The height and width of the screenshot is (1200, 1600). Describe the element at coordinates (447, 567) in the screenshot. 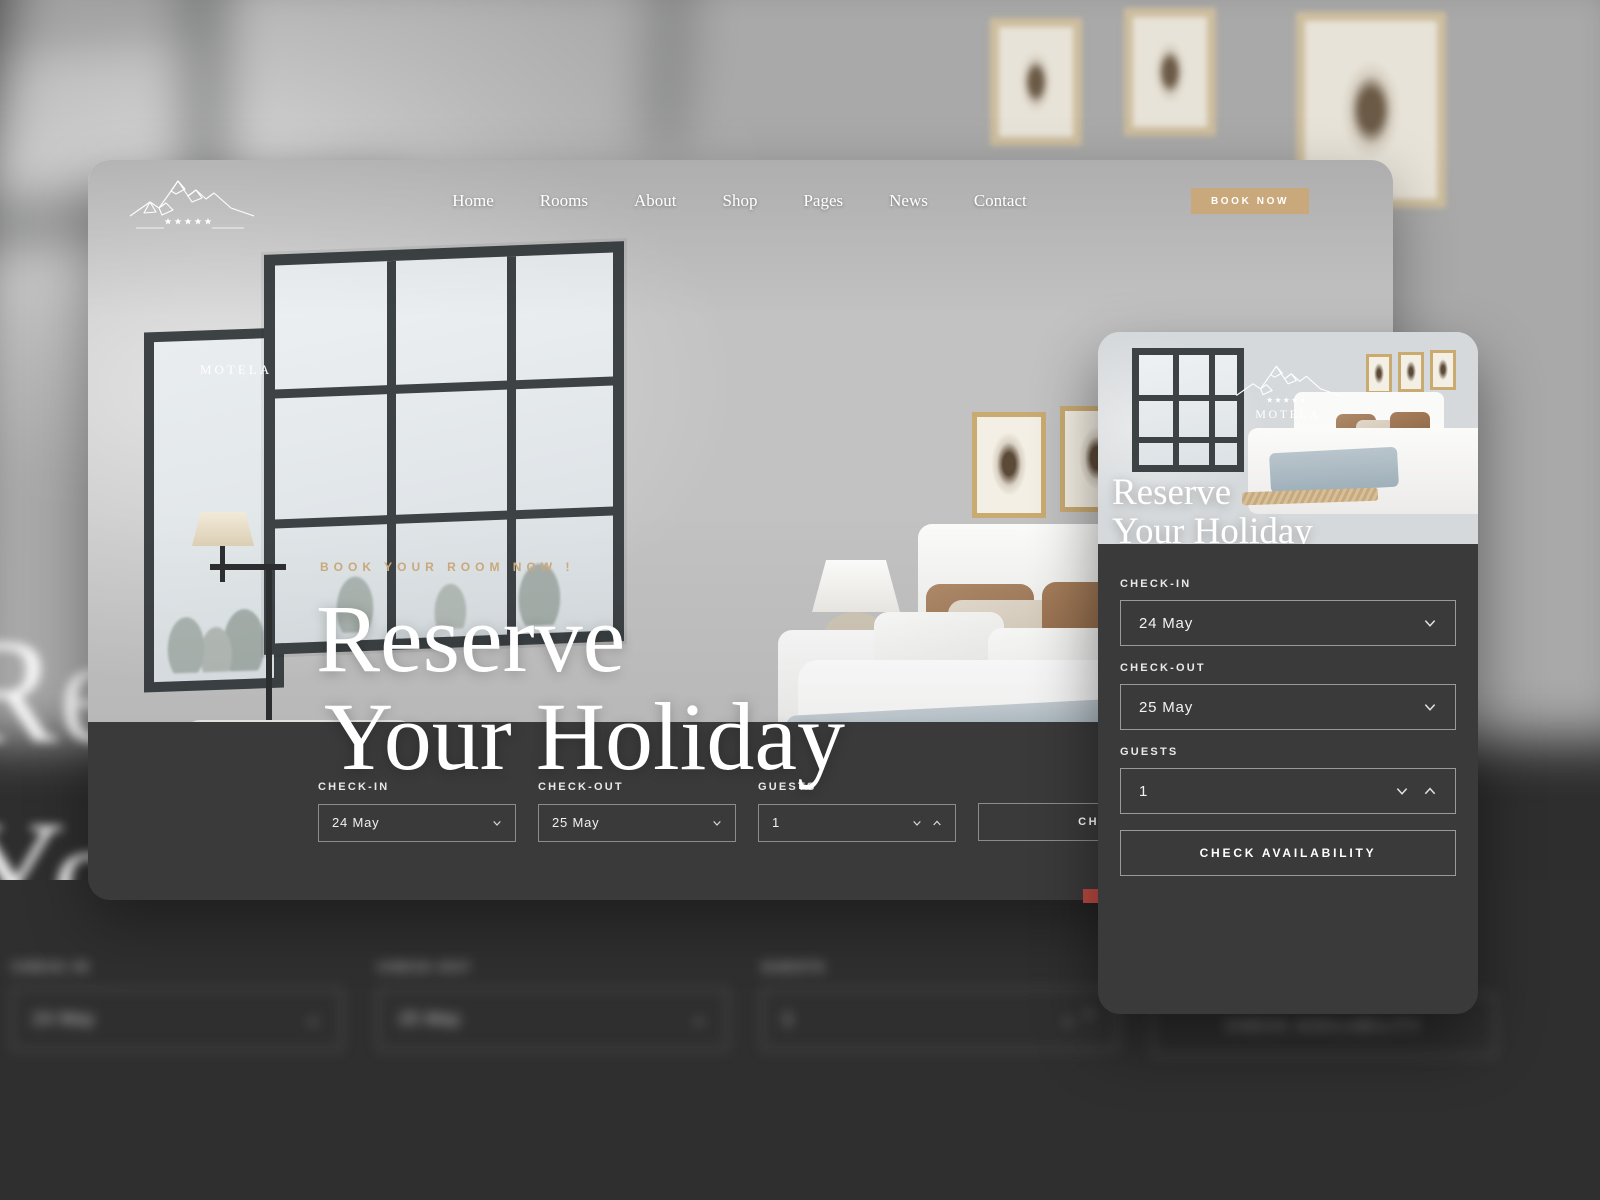

I see `hero-eyebrow: BOOK YOUR ROOM NOW !` at that location.